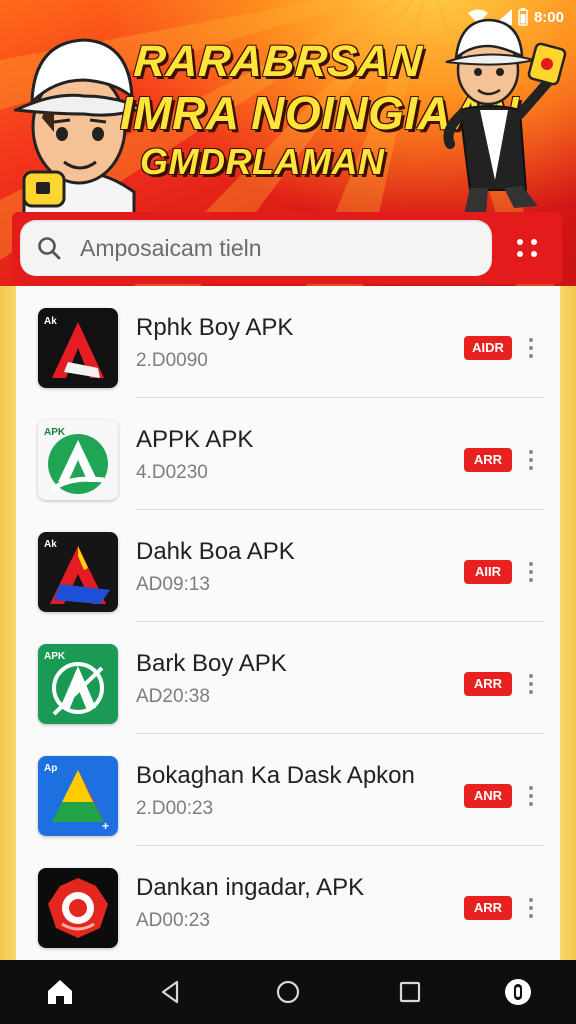 The height and width of the screenshot is (1024, 576). What do you see at coordinates (288, 454) in the screenshot?
I see `list-item: APK APPK APK 4.D0230 ARR` at bounding box center [288, 454].